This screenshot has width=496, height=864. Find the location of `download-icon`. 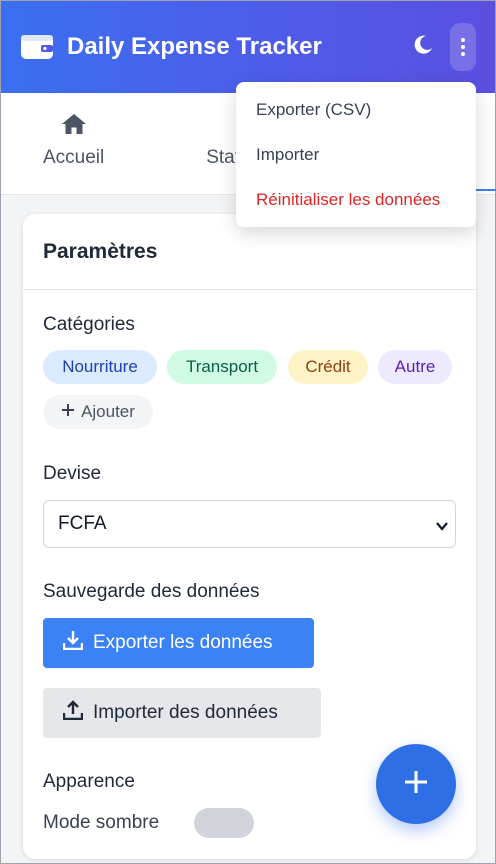

download-icon is located at coordinates (73, 643).